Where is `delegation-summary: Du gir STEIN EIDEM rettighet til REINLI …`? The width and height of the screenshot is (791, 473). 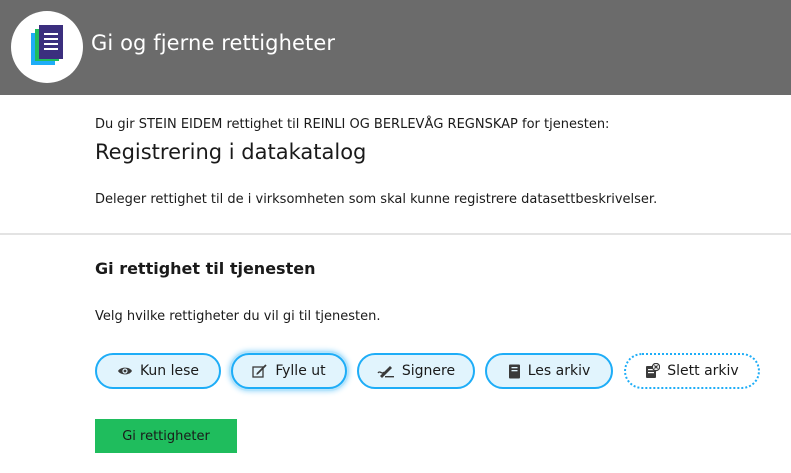
delegation-summary: Du gir STEIN EIDEM rettighet til REINLI … is located at coordinates (352, 124).